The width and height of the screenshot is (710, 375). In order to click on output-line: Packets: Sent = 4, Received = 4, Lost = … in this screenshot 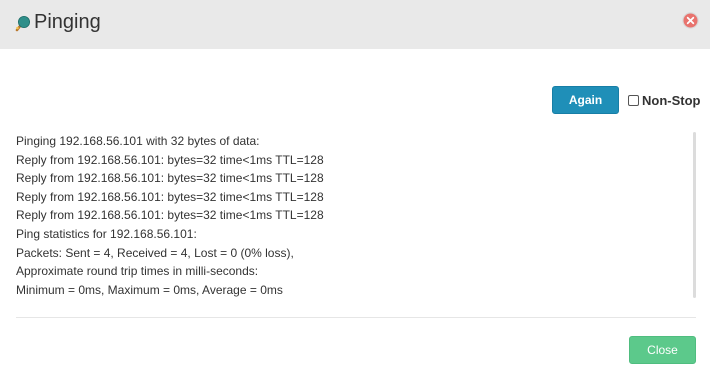, I will do `click(155, 252)`.